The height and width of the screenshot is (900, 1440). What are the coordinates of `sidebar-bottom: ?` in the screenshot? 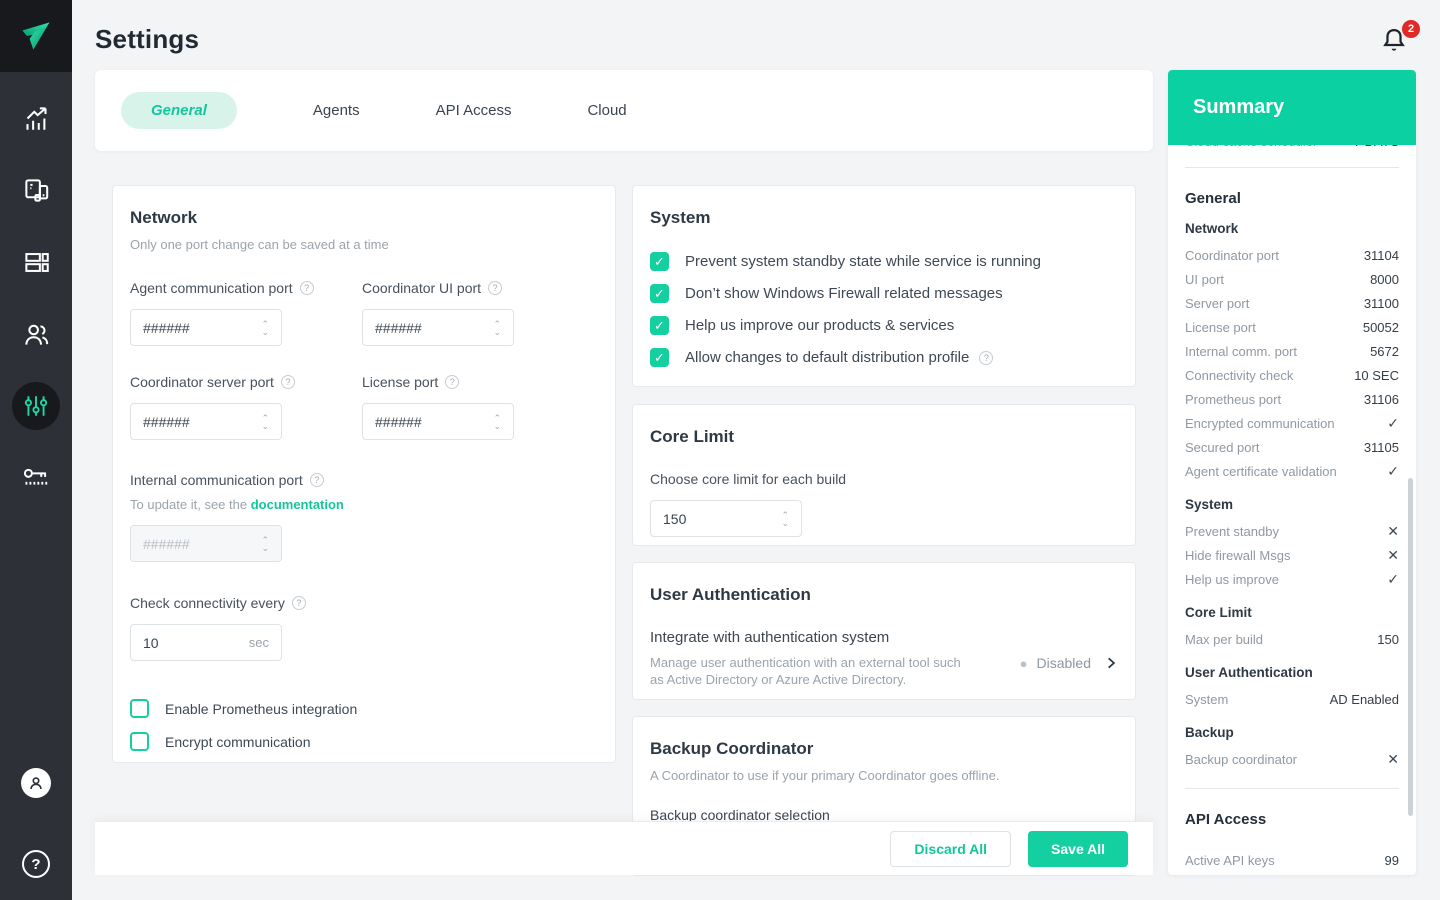 It's located at (36, 834).